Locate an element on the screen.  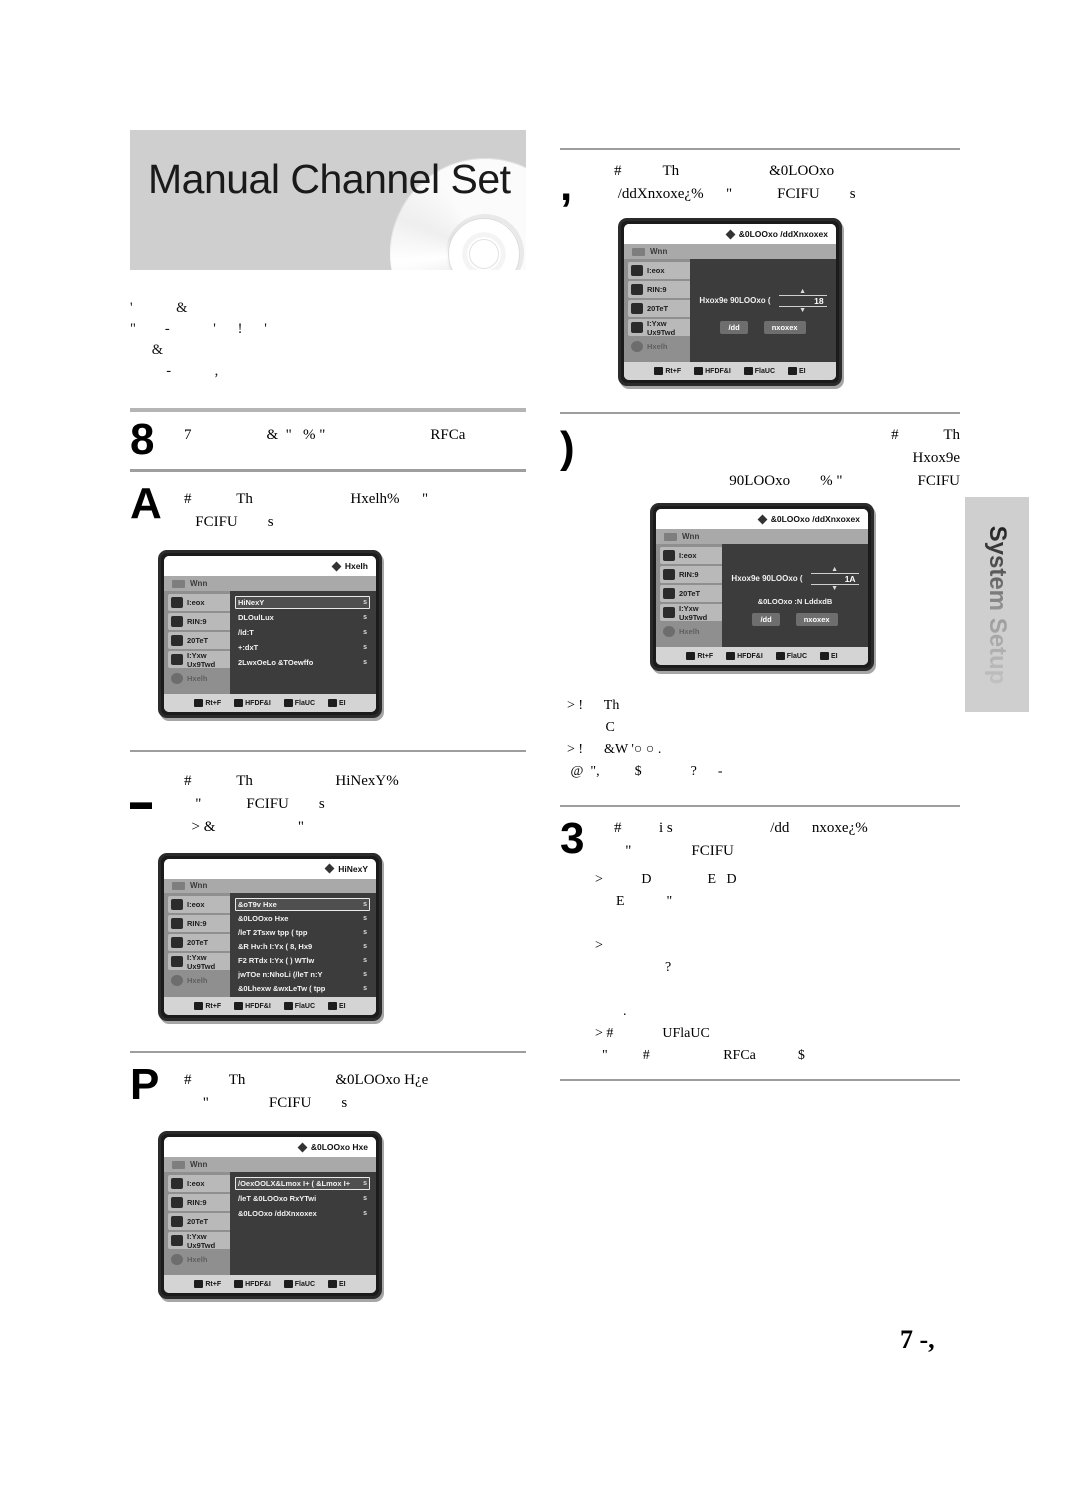
osd-language-row-1: &oT9v Hxe s is located at coordinates (302, 905).